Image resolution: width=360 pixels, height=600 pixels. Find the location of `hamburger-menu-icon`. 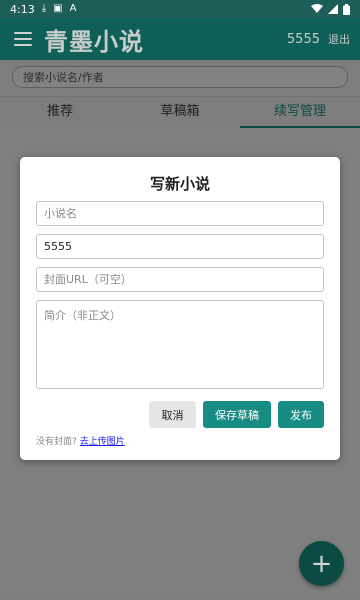

hamburger-menu-icon is located at coordinates (23, 39).